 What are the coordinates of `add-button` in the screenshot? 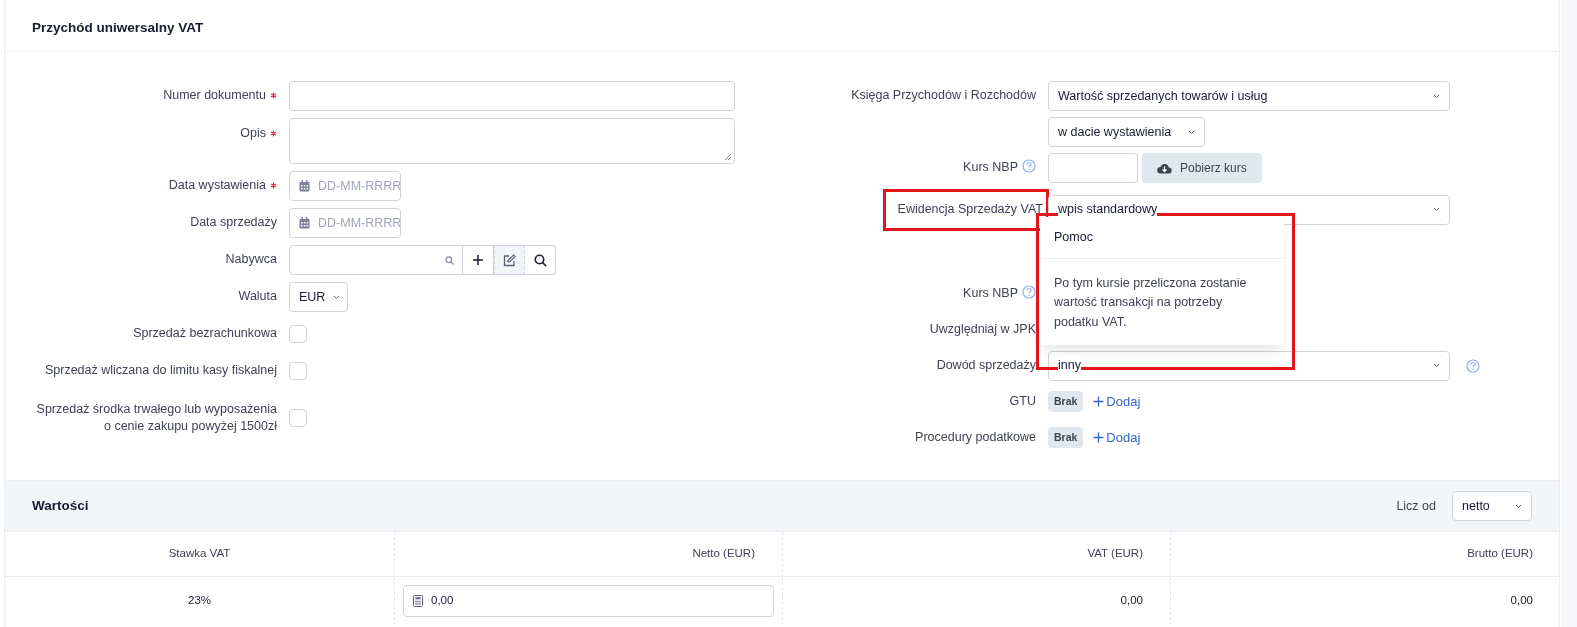 It's located at (478, 260).